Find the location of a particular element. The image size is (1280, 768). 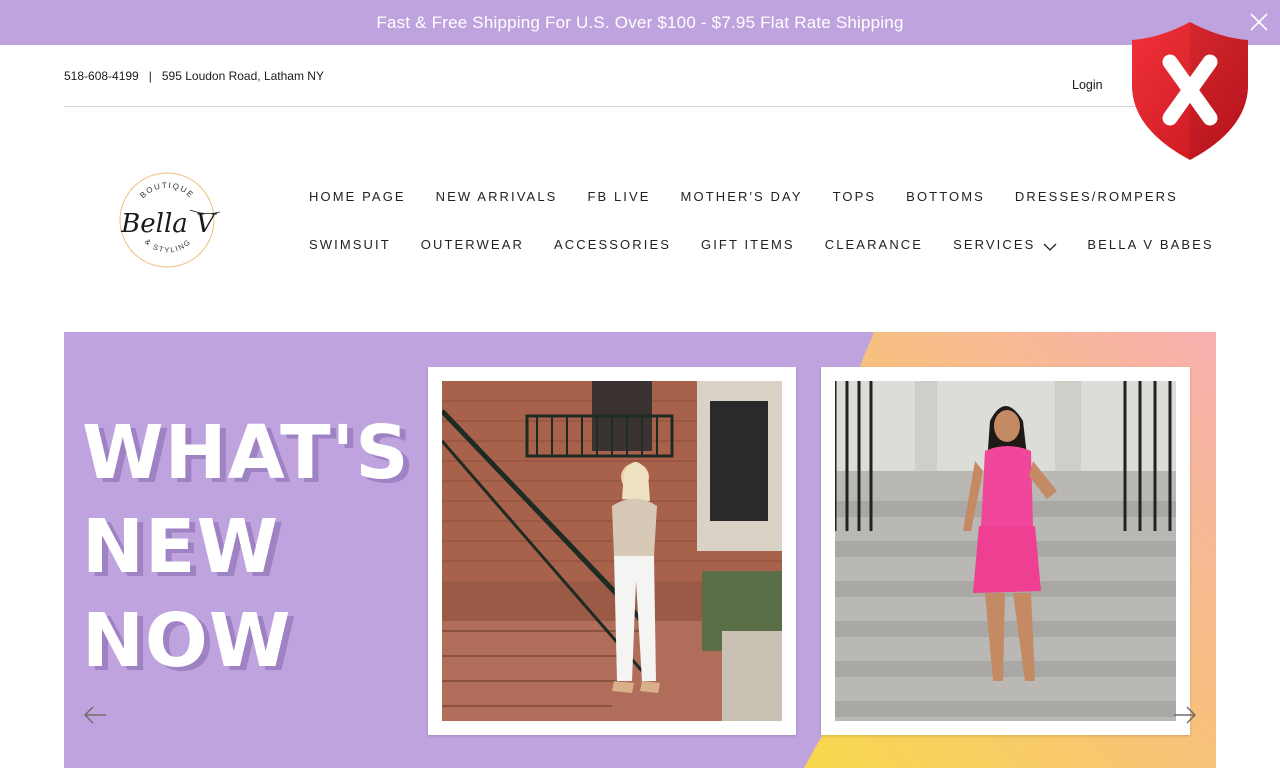

svg-text: & STYLING is located at coordinates (168, 246).